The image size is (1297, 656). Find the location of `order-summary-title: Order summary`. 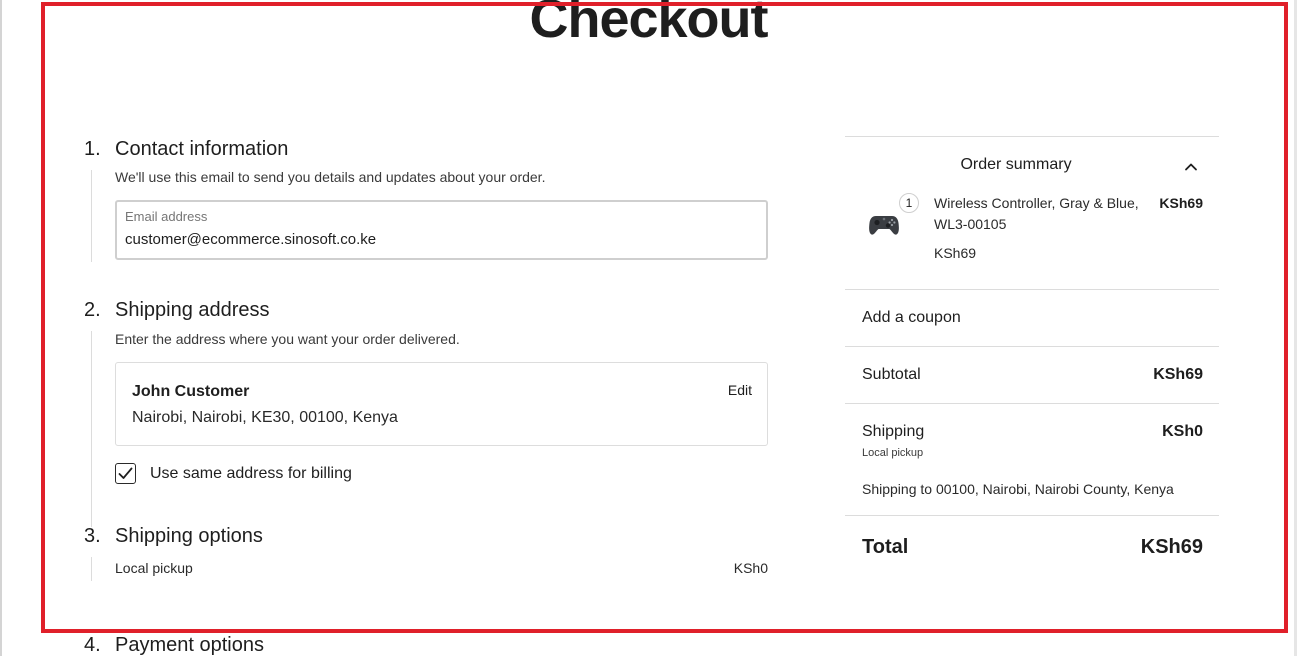

order-summary-title: Order summary is located at coordinates (1016, 165).